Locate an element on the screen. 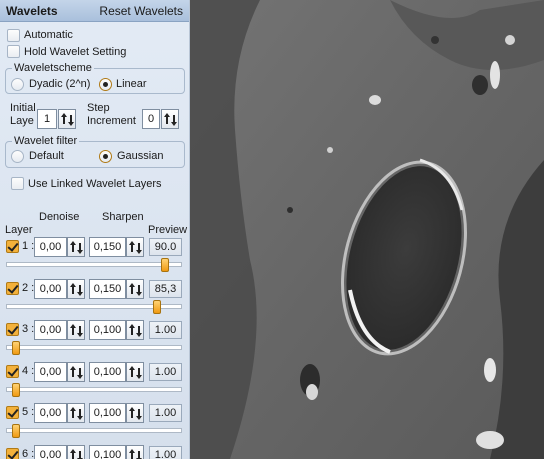 Image resolution: width=544 pixels, height=459 pixels. dyadic-radio is located at coordinates (17, 84).